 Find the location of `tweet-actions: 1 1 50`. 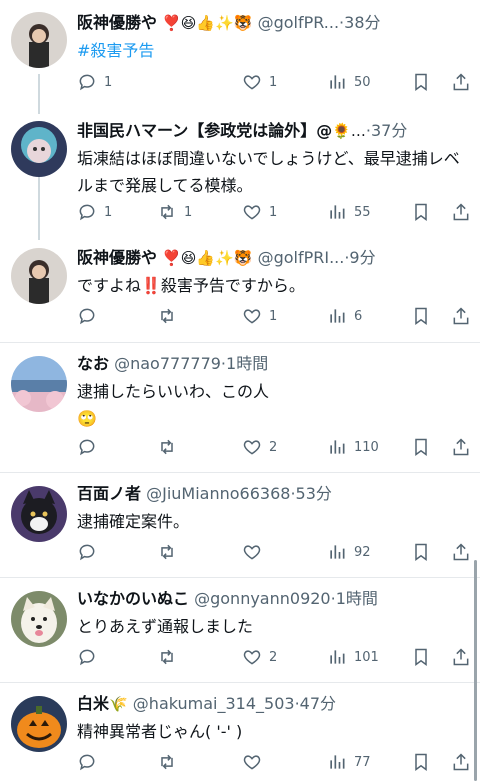

tweet-actions: 1 1 50 is located at coordinates (278, 82).